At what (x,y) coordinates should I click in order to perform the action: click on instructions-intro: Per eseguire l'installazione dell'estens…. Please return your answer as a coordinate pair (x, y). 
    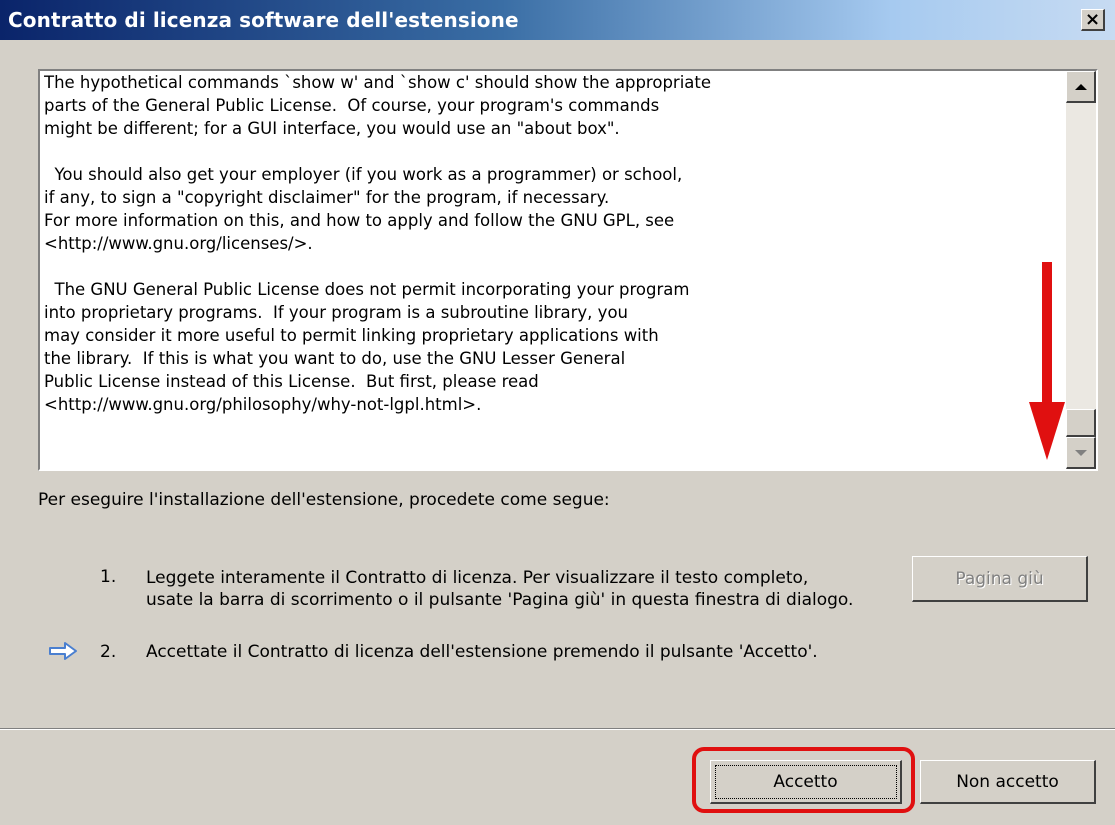
    Looking at the image, I should click on (324, 500).